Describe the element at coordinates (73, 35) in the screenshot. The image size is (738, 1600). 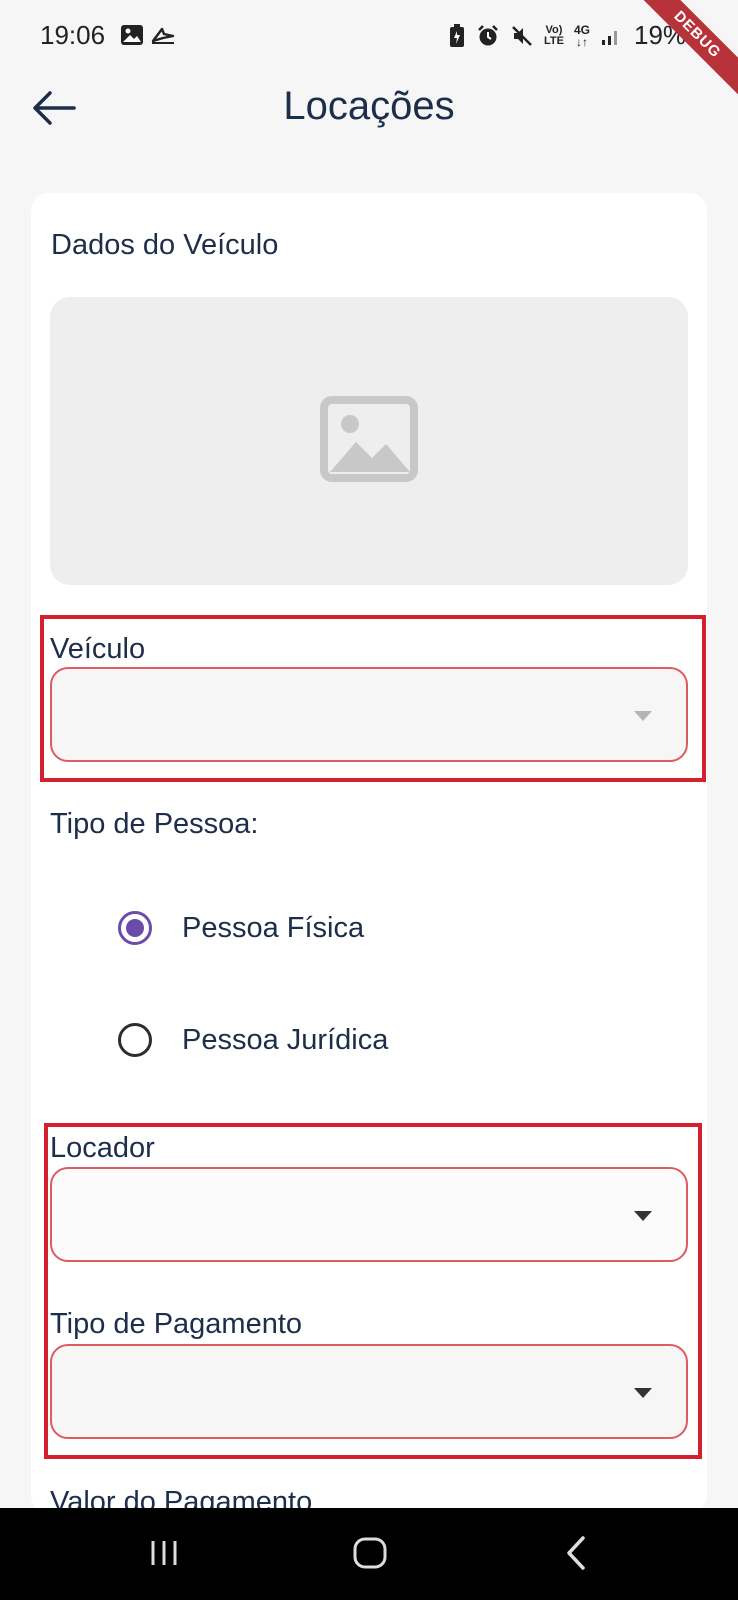
I see `status-time: 19:06` at that location.